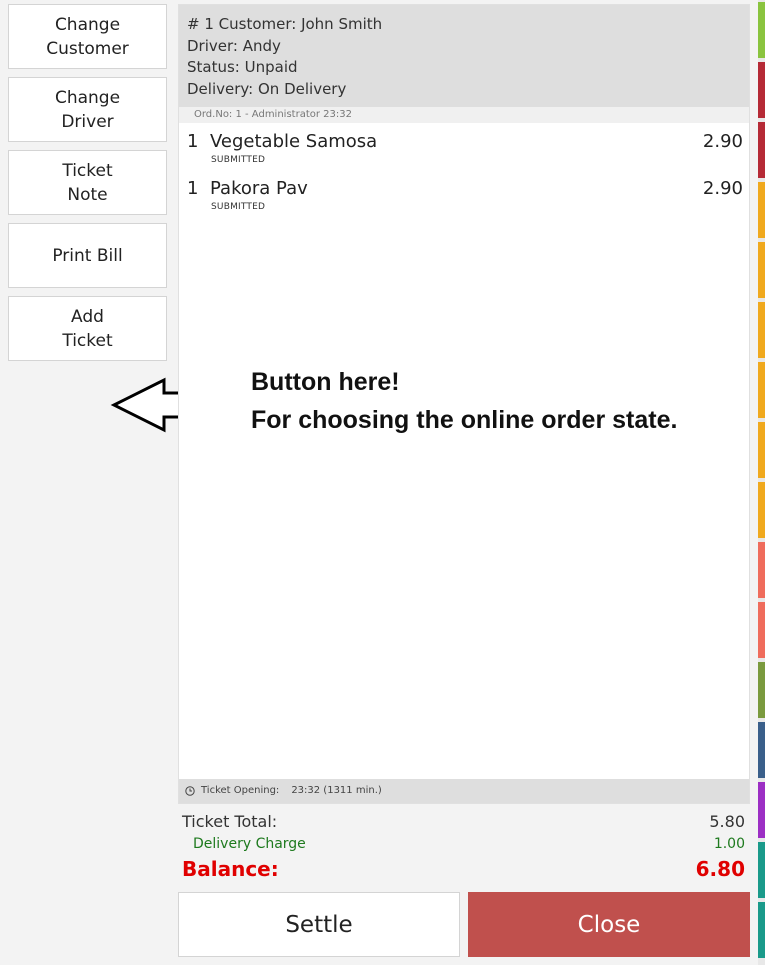 The height and width of the screenshot is (965, 765). Describe the element at coordinates (87, 255) in the screenshot. I see `print-bill-button: Print Bill` at that location.